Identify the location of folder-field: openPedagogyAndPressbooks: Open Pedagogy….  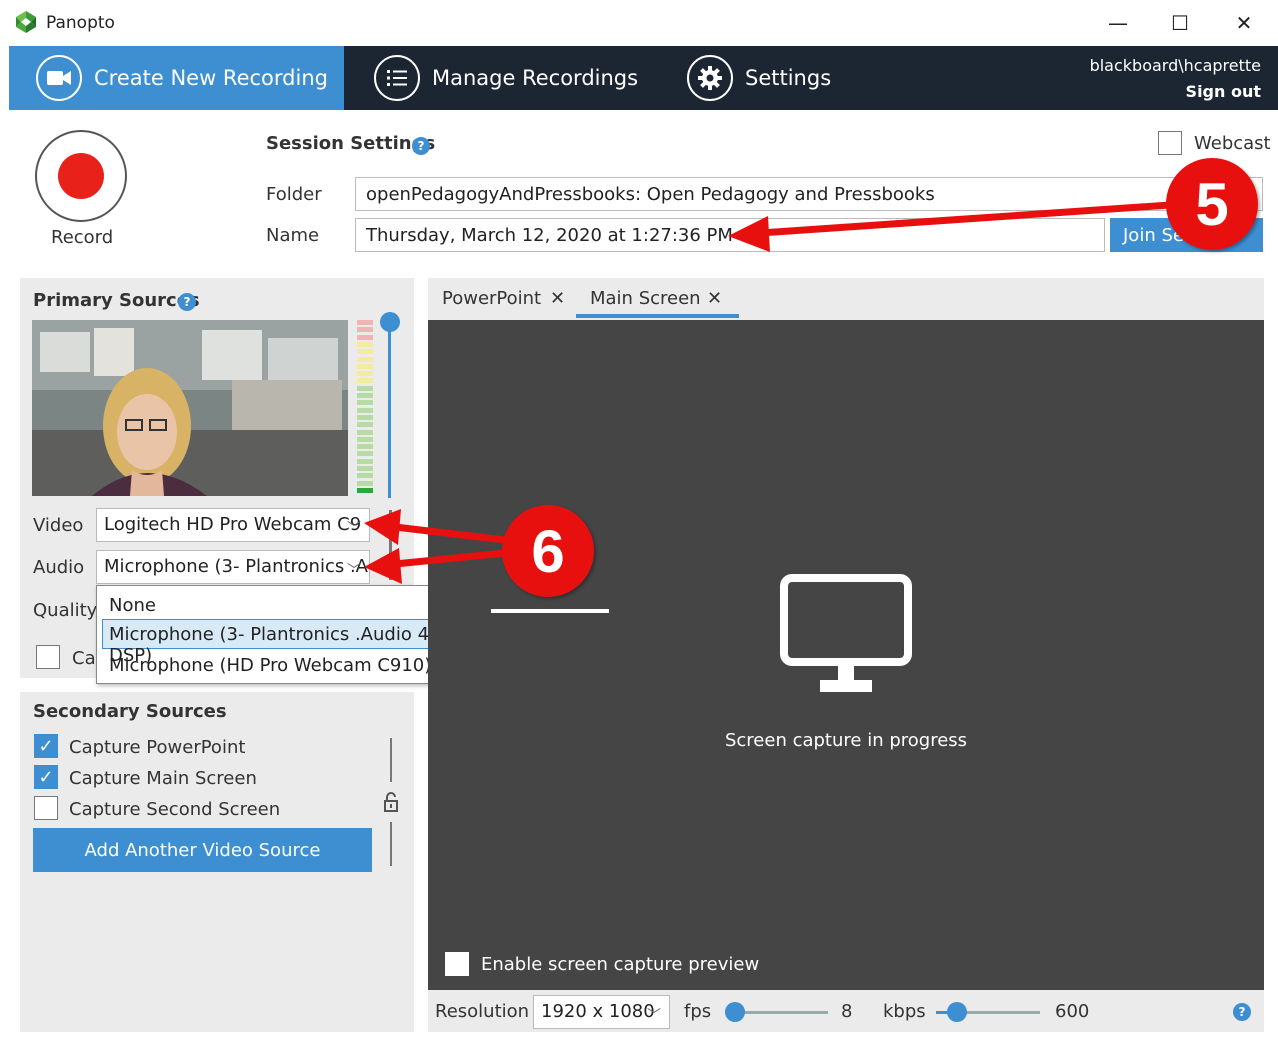
(809, 194).